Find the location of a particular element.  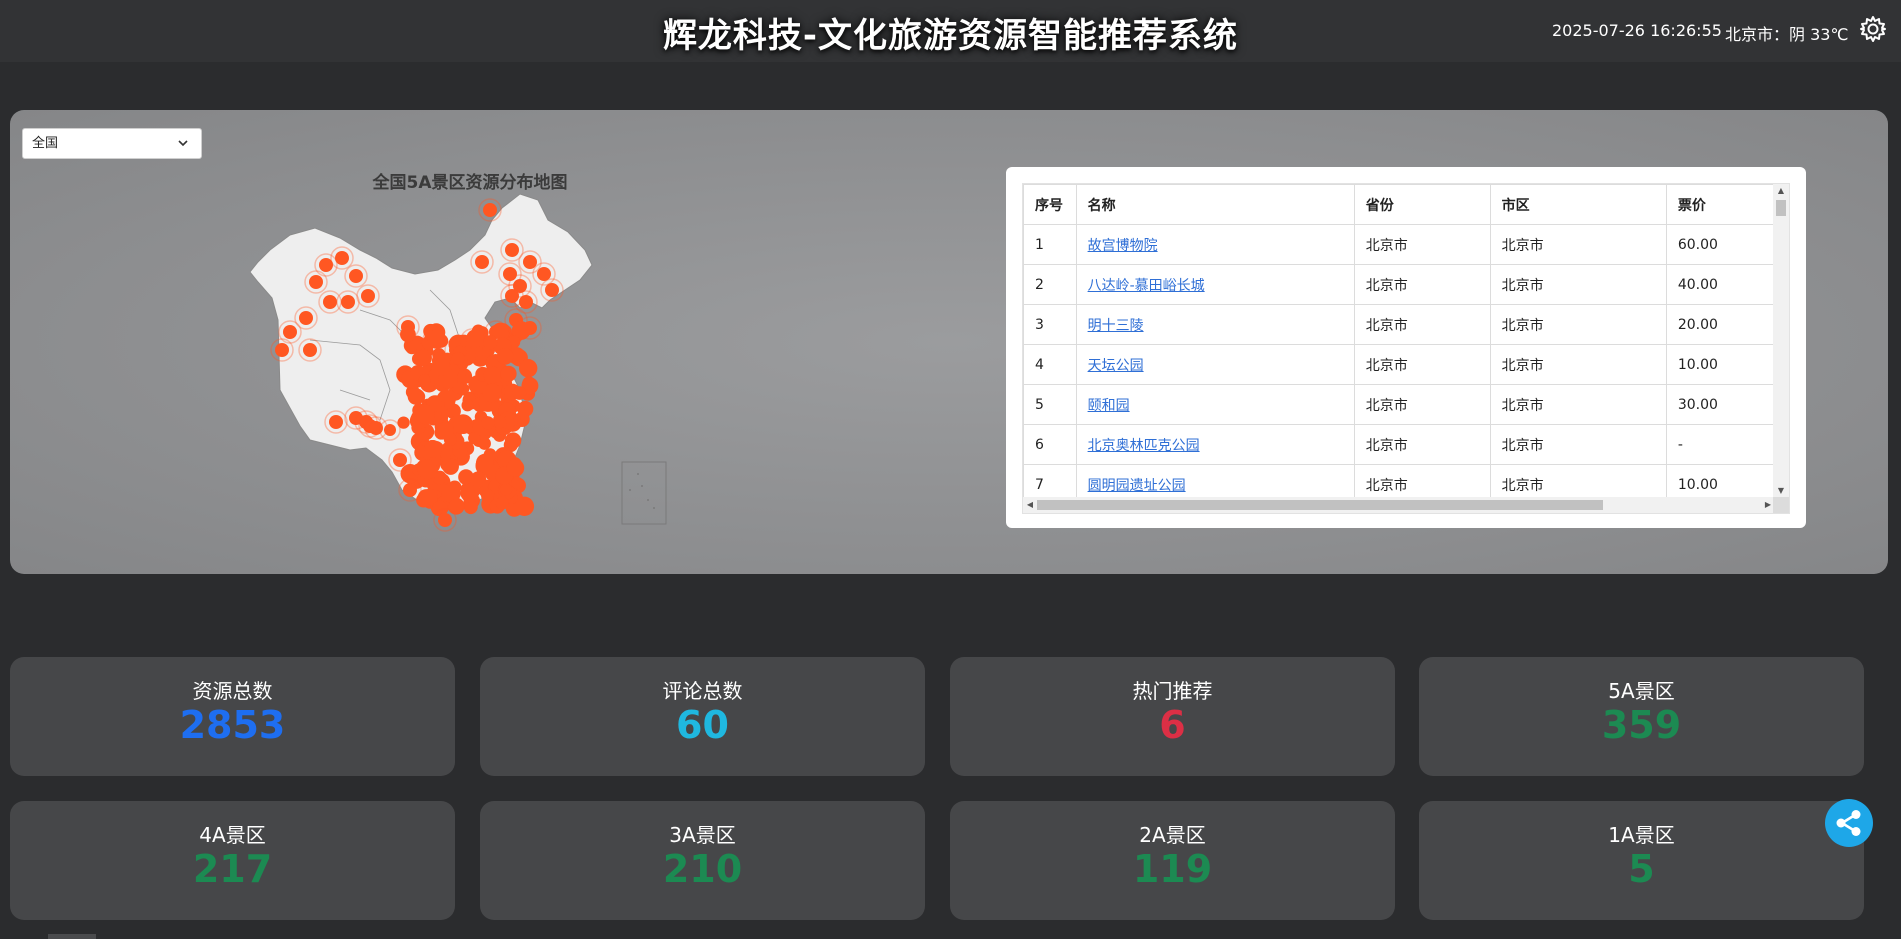

scroll-up-icon: ▲ is located at coordinates (1781, 191).